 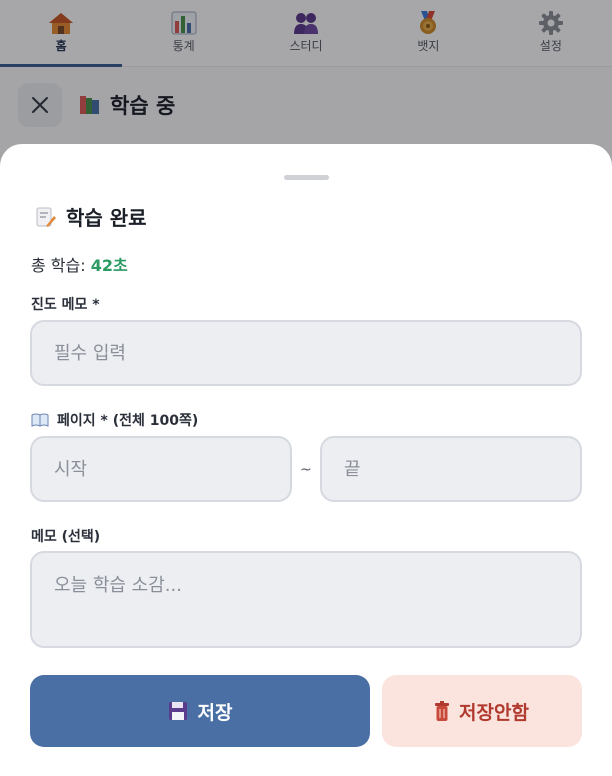 What do you see at coordinates (106, 218) in the screenshot?
I see `sheet-title-text: 학습 완료` at bounding box center [106, 218].